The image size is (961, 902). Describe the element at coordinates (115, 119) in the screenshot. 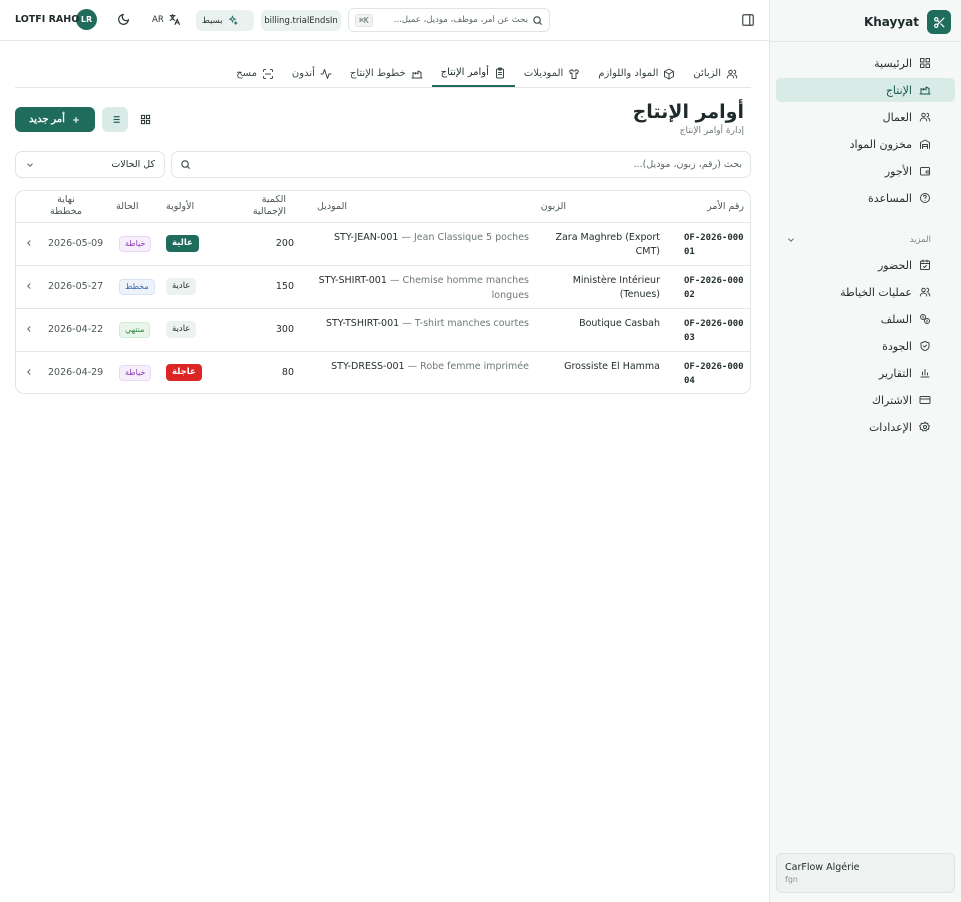

I see `list-view-button` at that location.